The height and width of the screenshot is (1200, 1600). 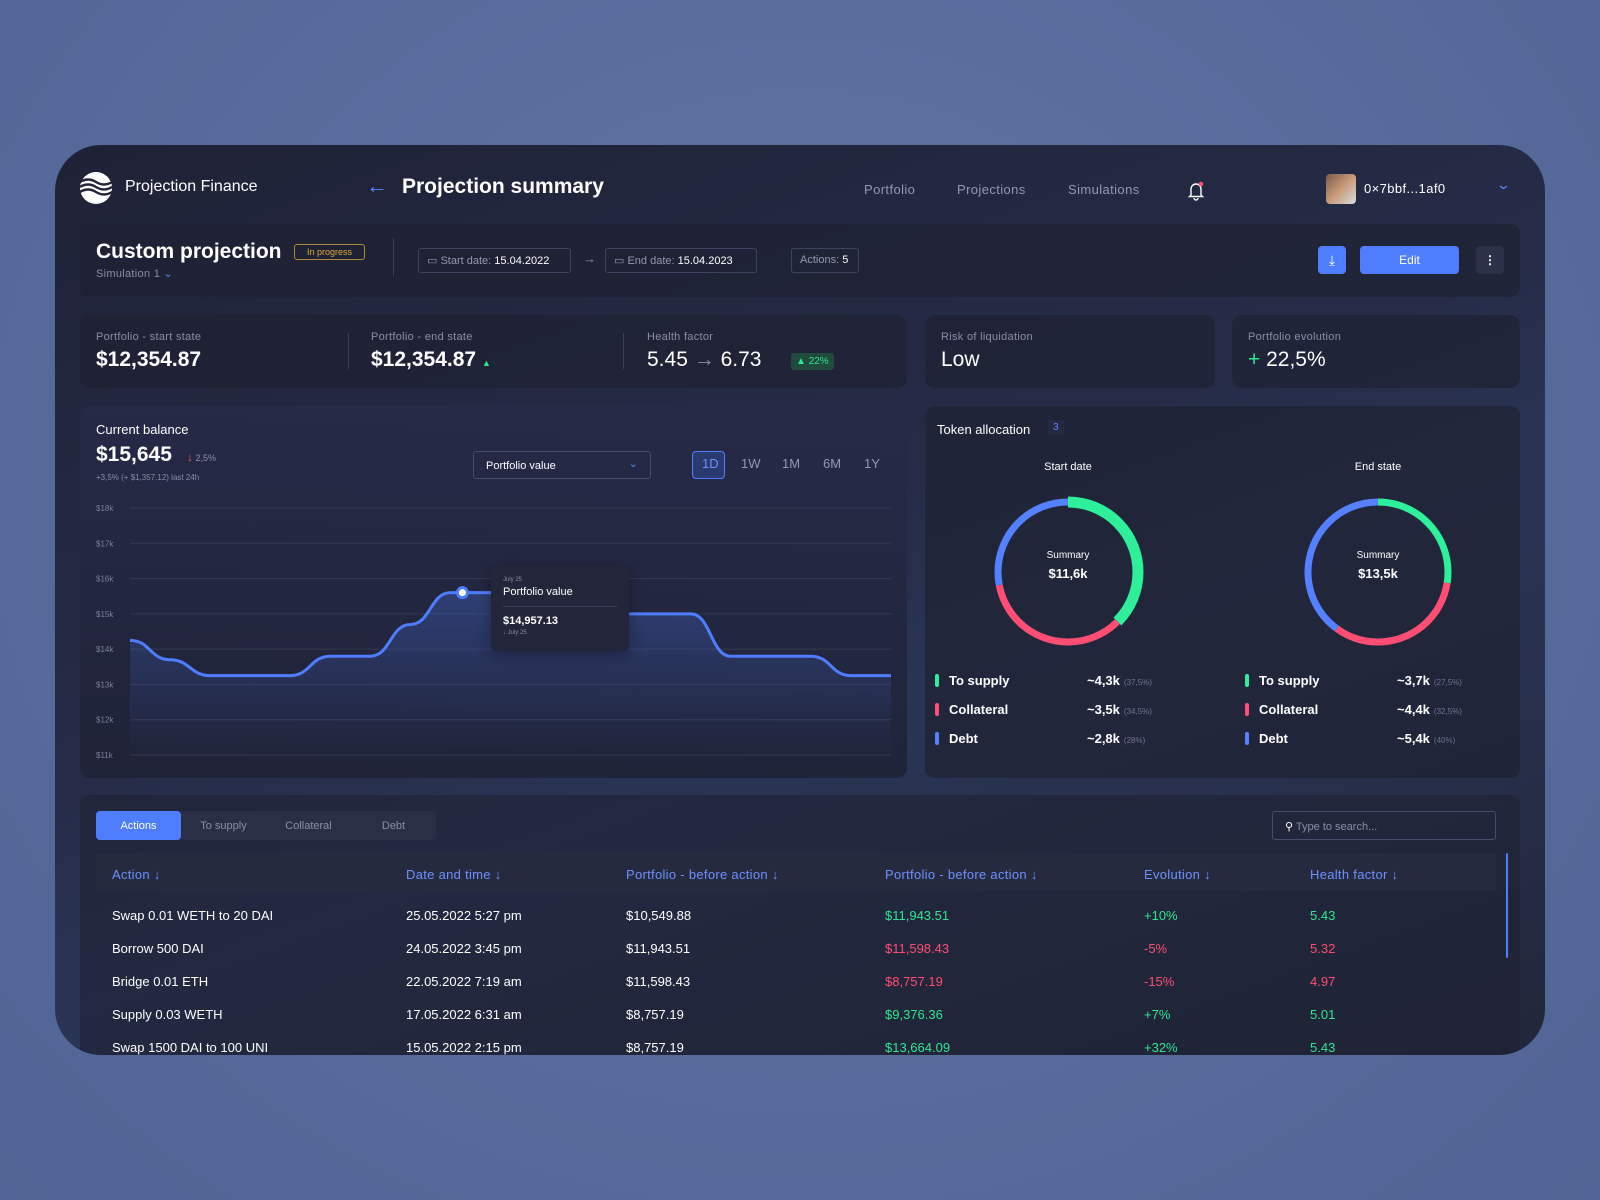 I want to click on column-evolution: Evolution ↓, so click(x=1177, y=874).